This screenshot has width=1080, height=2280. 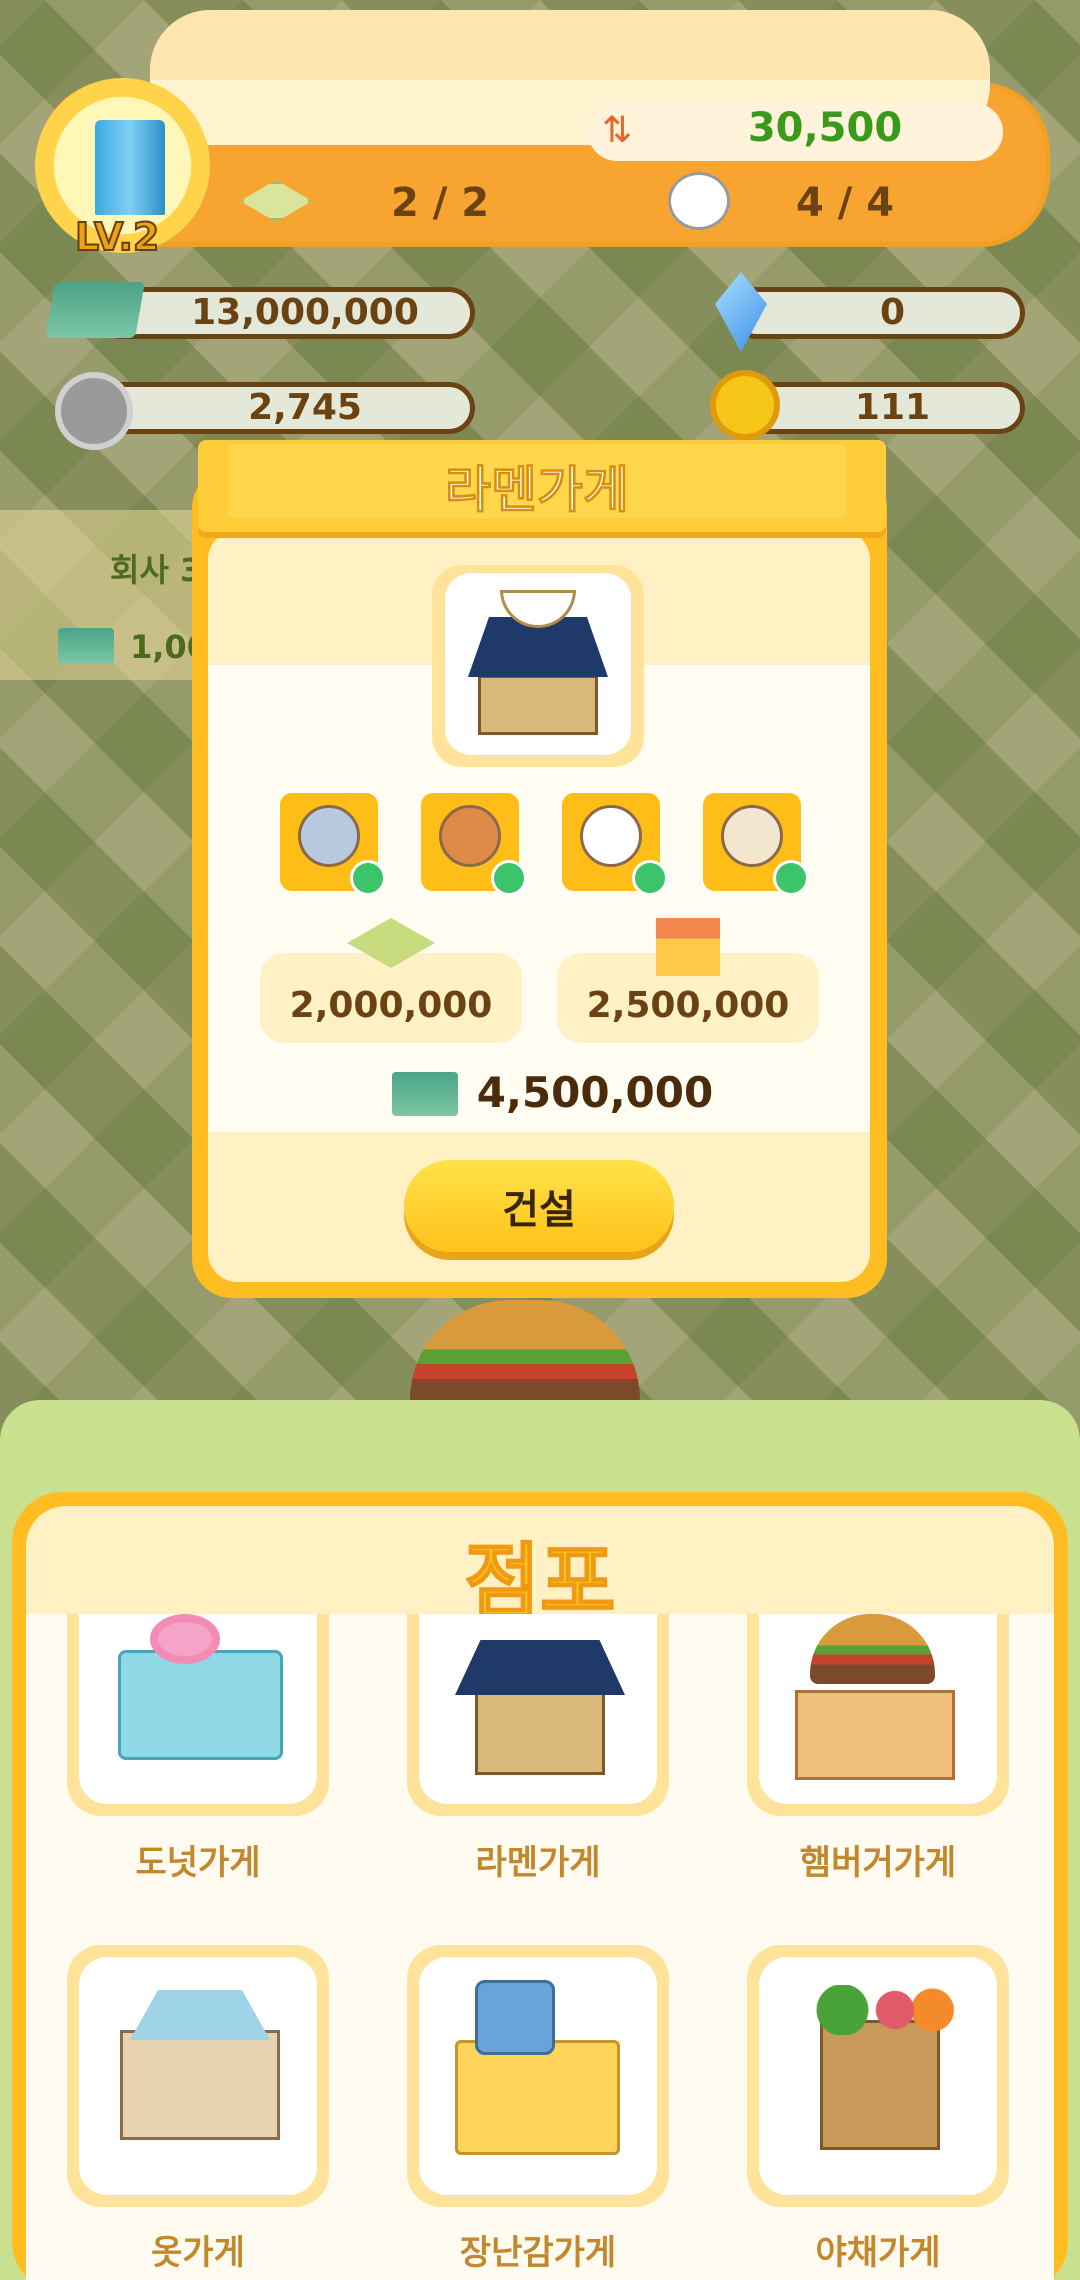 I want to click on background-cash-icon, so click(x=86, y=646).